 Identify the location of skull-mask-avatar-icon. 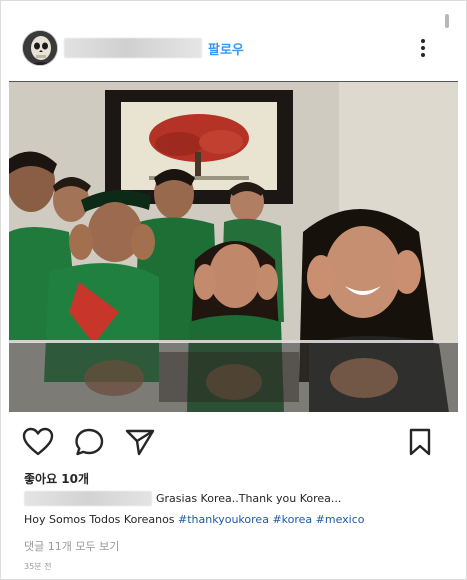
(40, 48).